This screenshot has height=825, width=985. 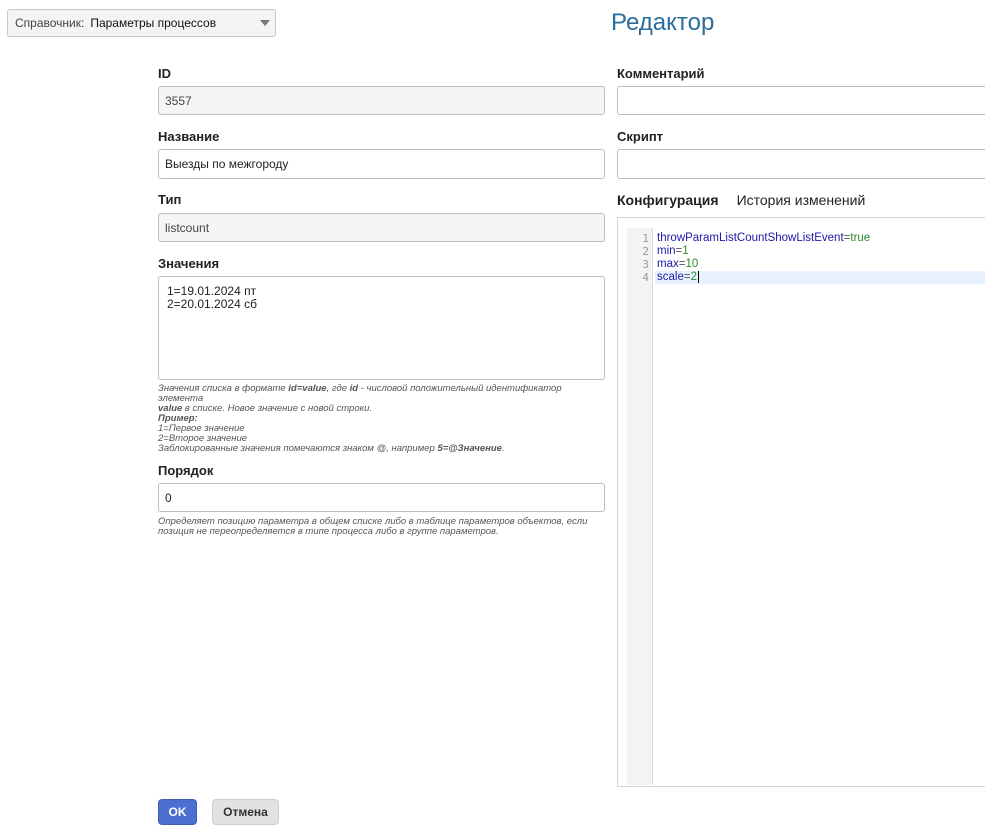 What do you see at coordinates (265, 23) in the screenshot?
I see `chevron-down-icon` at bounding box center [265, 23].